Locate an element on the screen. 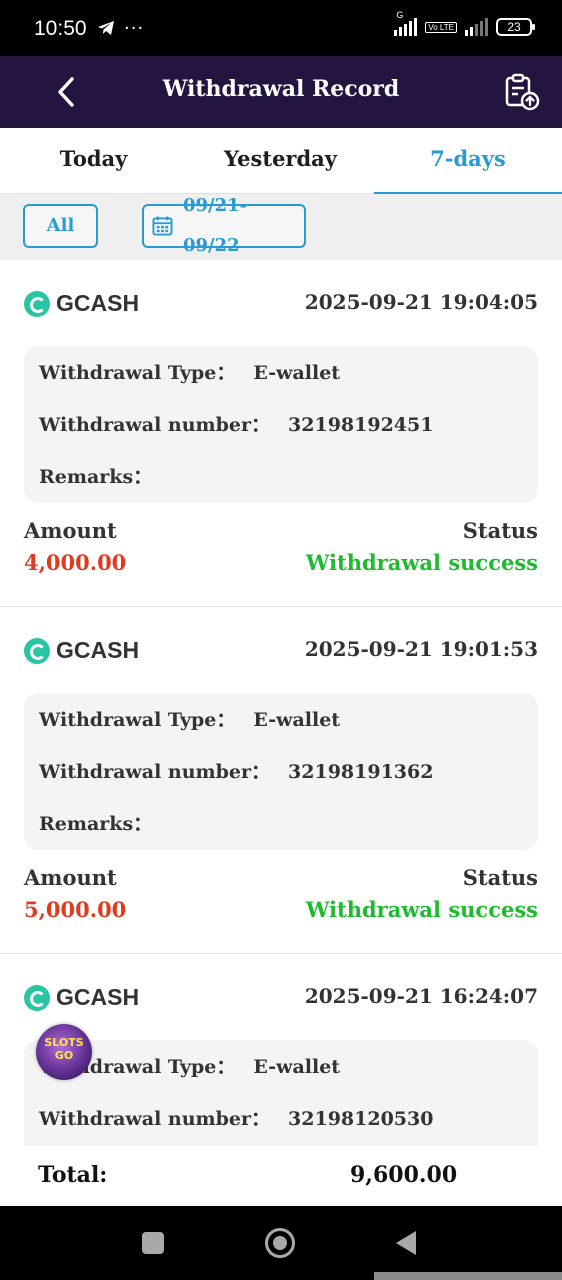  app-header: Withdrawal Record is located at coordinates (281, 92).